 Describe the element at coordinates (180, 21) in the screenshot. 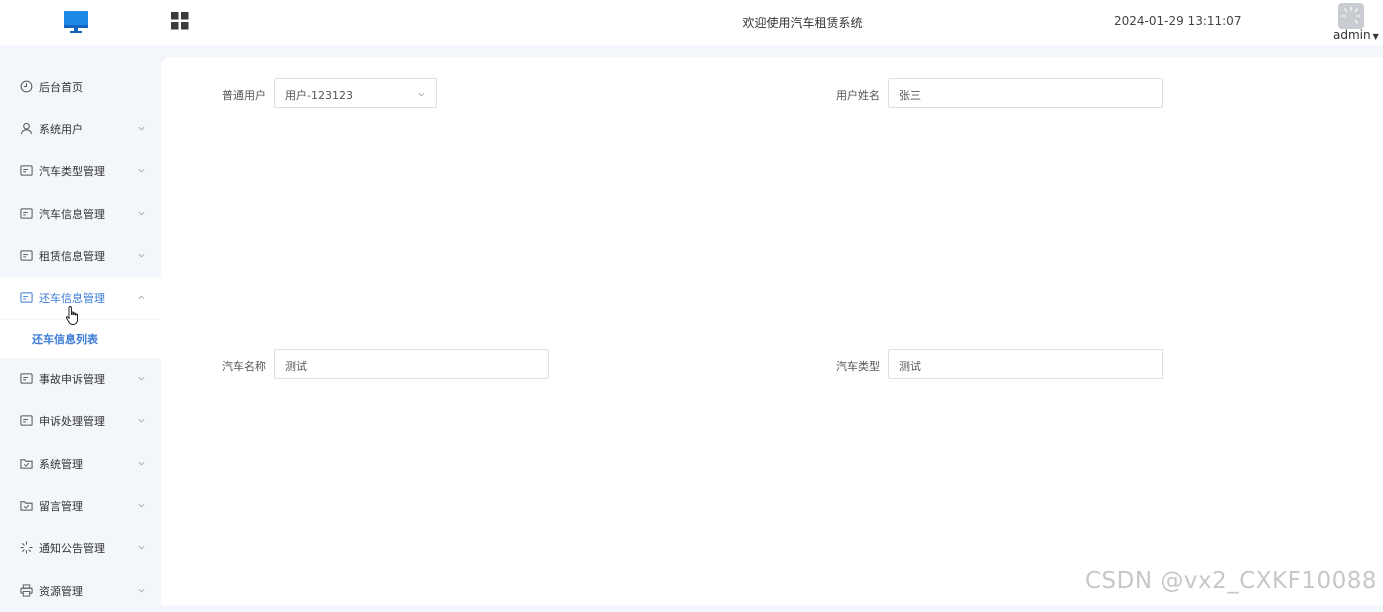

I see `grid-menu-icon` at that location.